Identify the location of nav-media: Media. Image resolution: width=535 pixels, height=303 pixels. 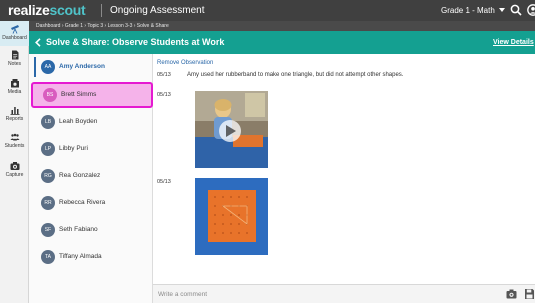
(14, 89).